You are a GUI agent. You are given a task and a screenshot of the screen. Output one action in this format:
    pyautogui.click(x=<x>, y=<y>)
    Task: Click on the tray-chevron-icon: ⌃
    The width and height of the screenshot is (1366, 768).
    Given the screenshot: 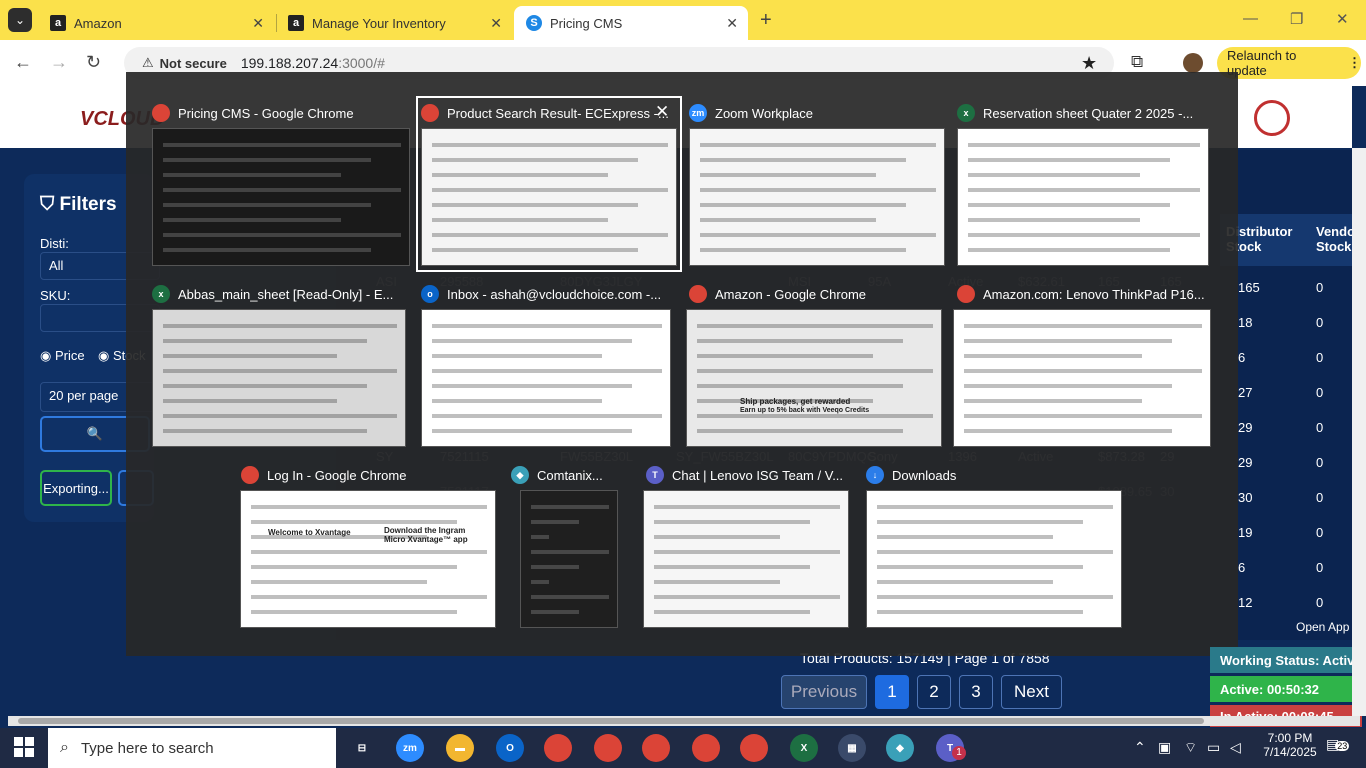 What is the action you would take?
    pyautogui.click(x=1140, y=747)
    